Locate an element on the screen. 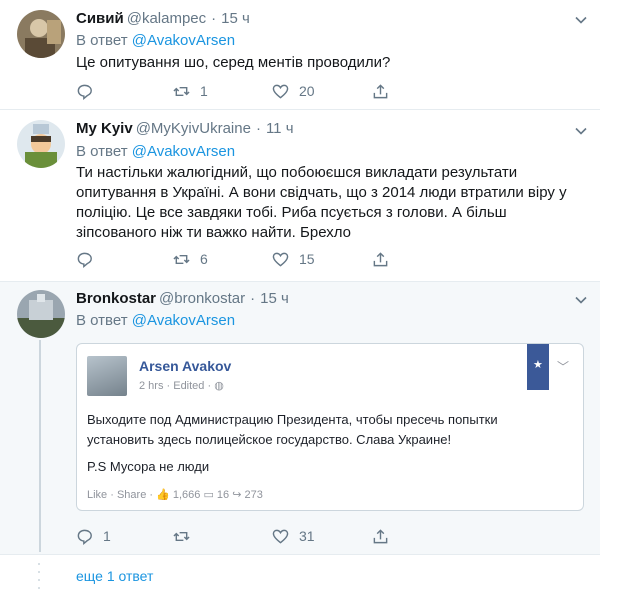 The image size is (619, 602). retweet-count: 6 is located at coordinates (204, 259).